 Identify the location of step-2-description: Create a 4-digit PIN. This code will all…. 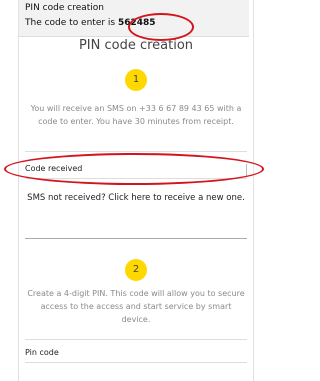
(136, 306).